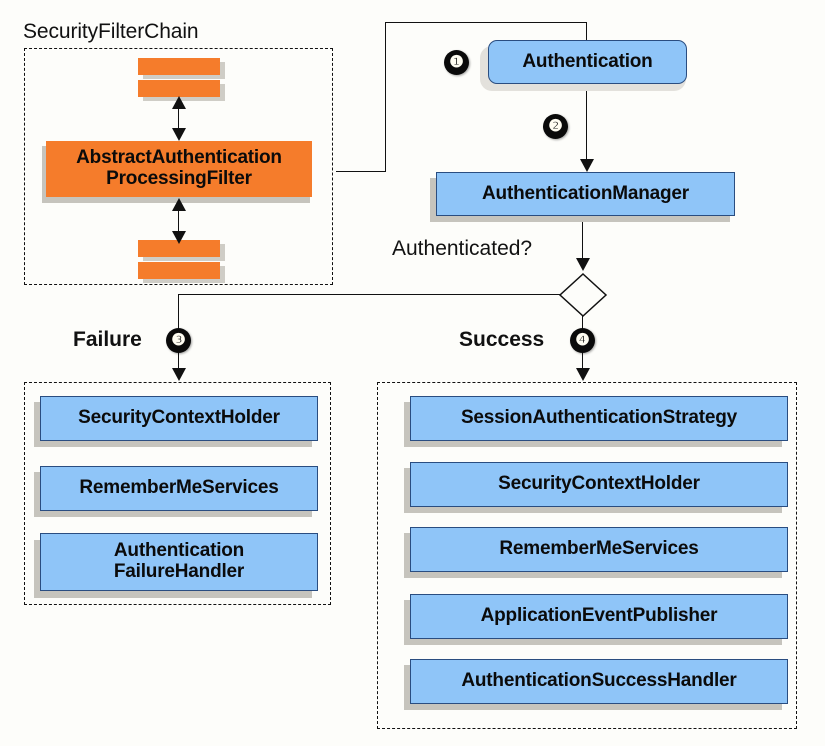  What do you see at coordinates (583, 374) in the screenshot?
I see `arrowhead-to-success-group` at bounding box center [583, 374].